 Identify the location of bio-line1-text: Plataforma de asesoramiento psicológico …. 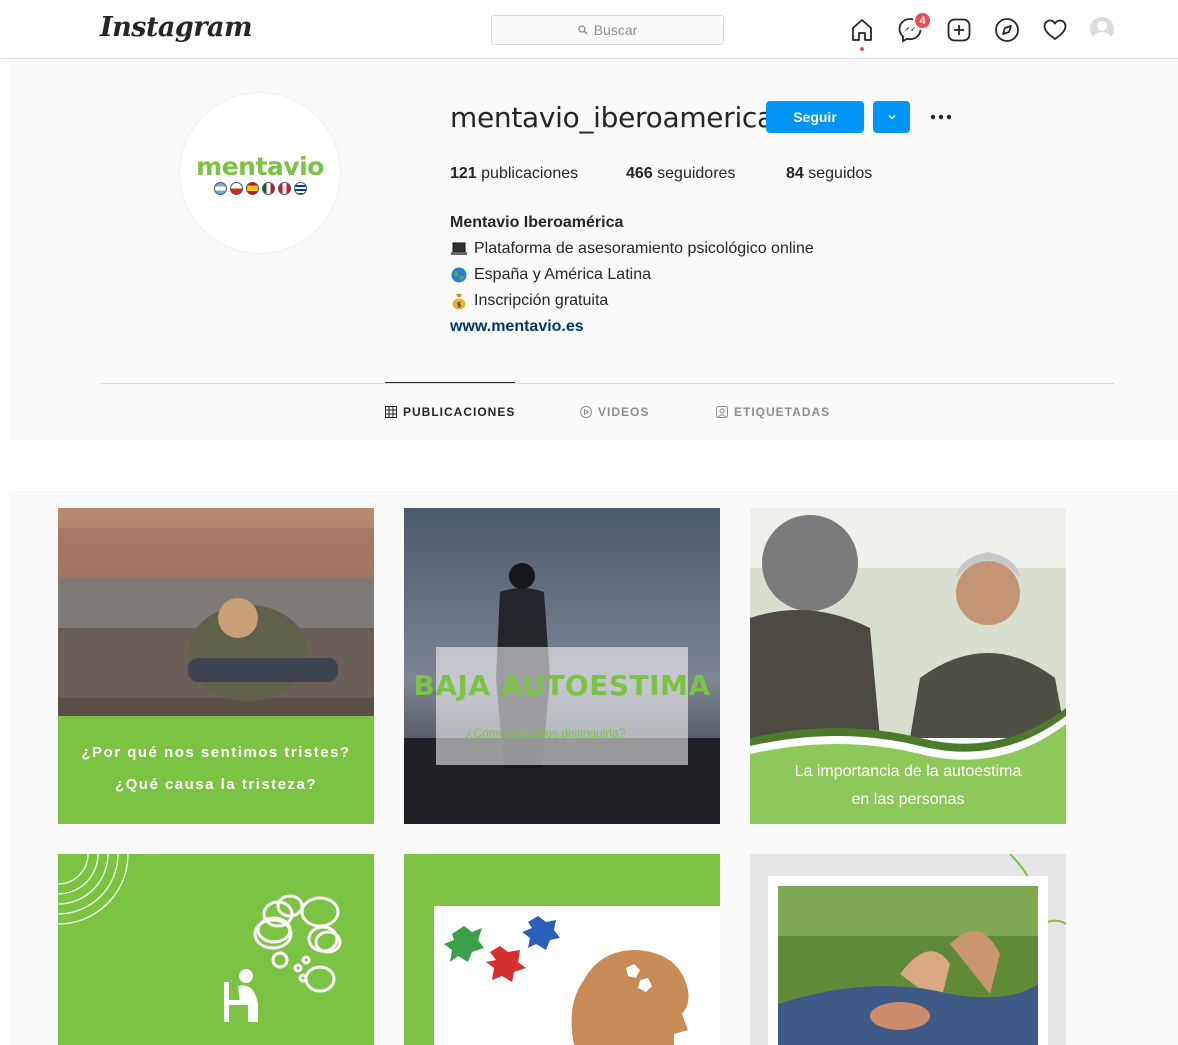
(644, 248).